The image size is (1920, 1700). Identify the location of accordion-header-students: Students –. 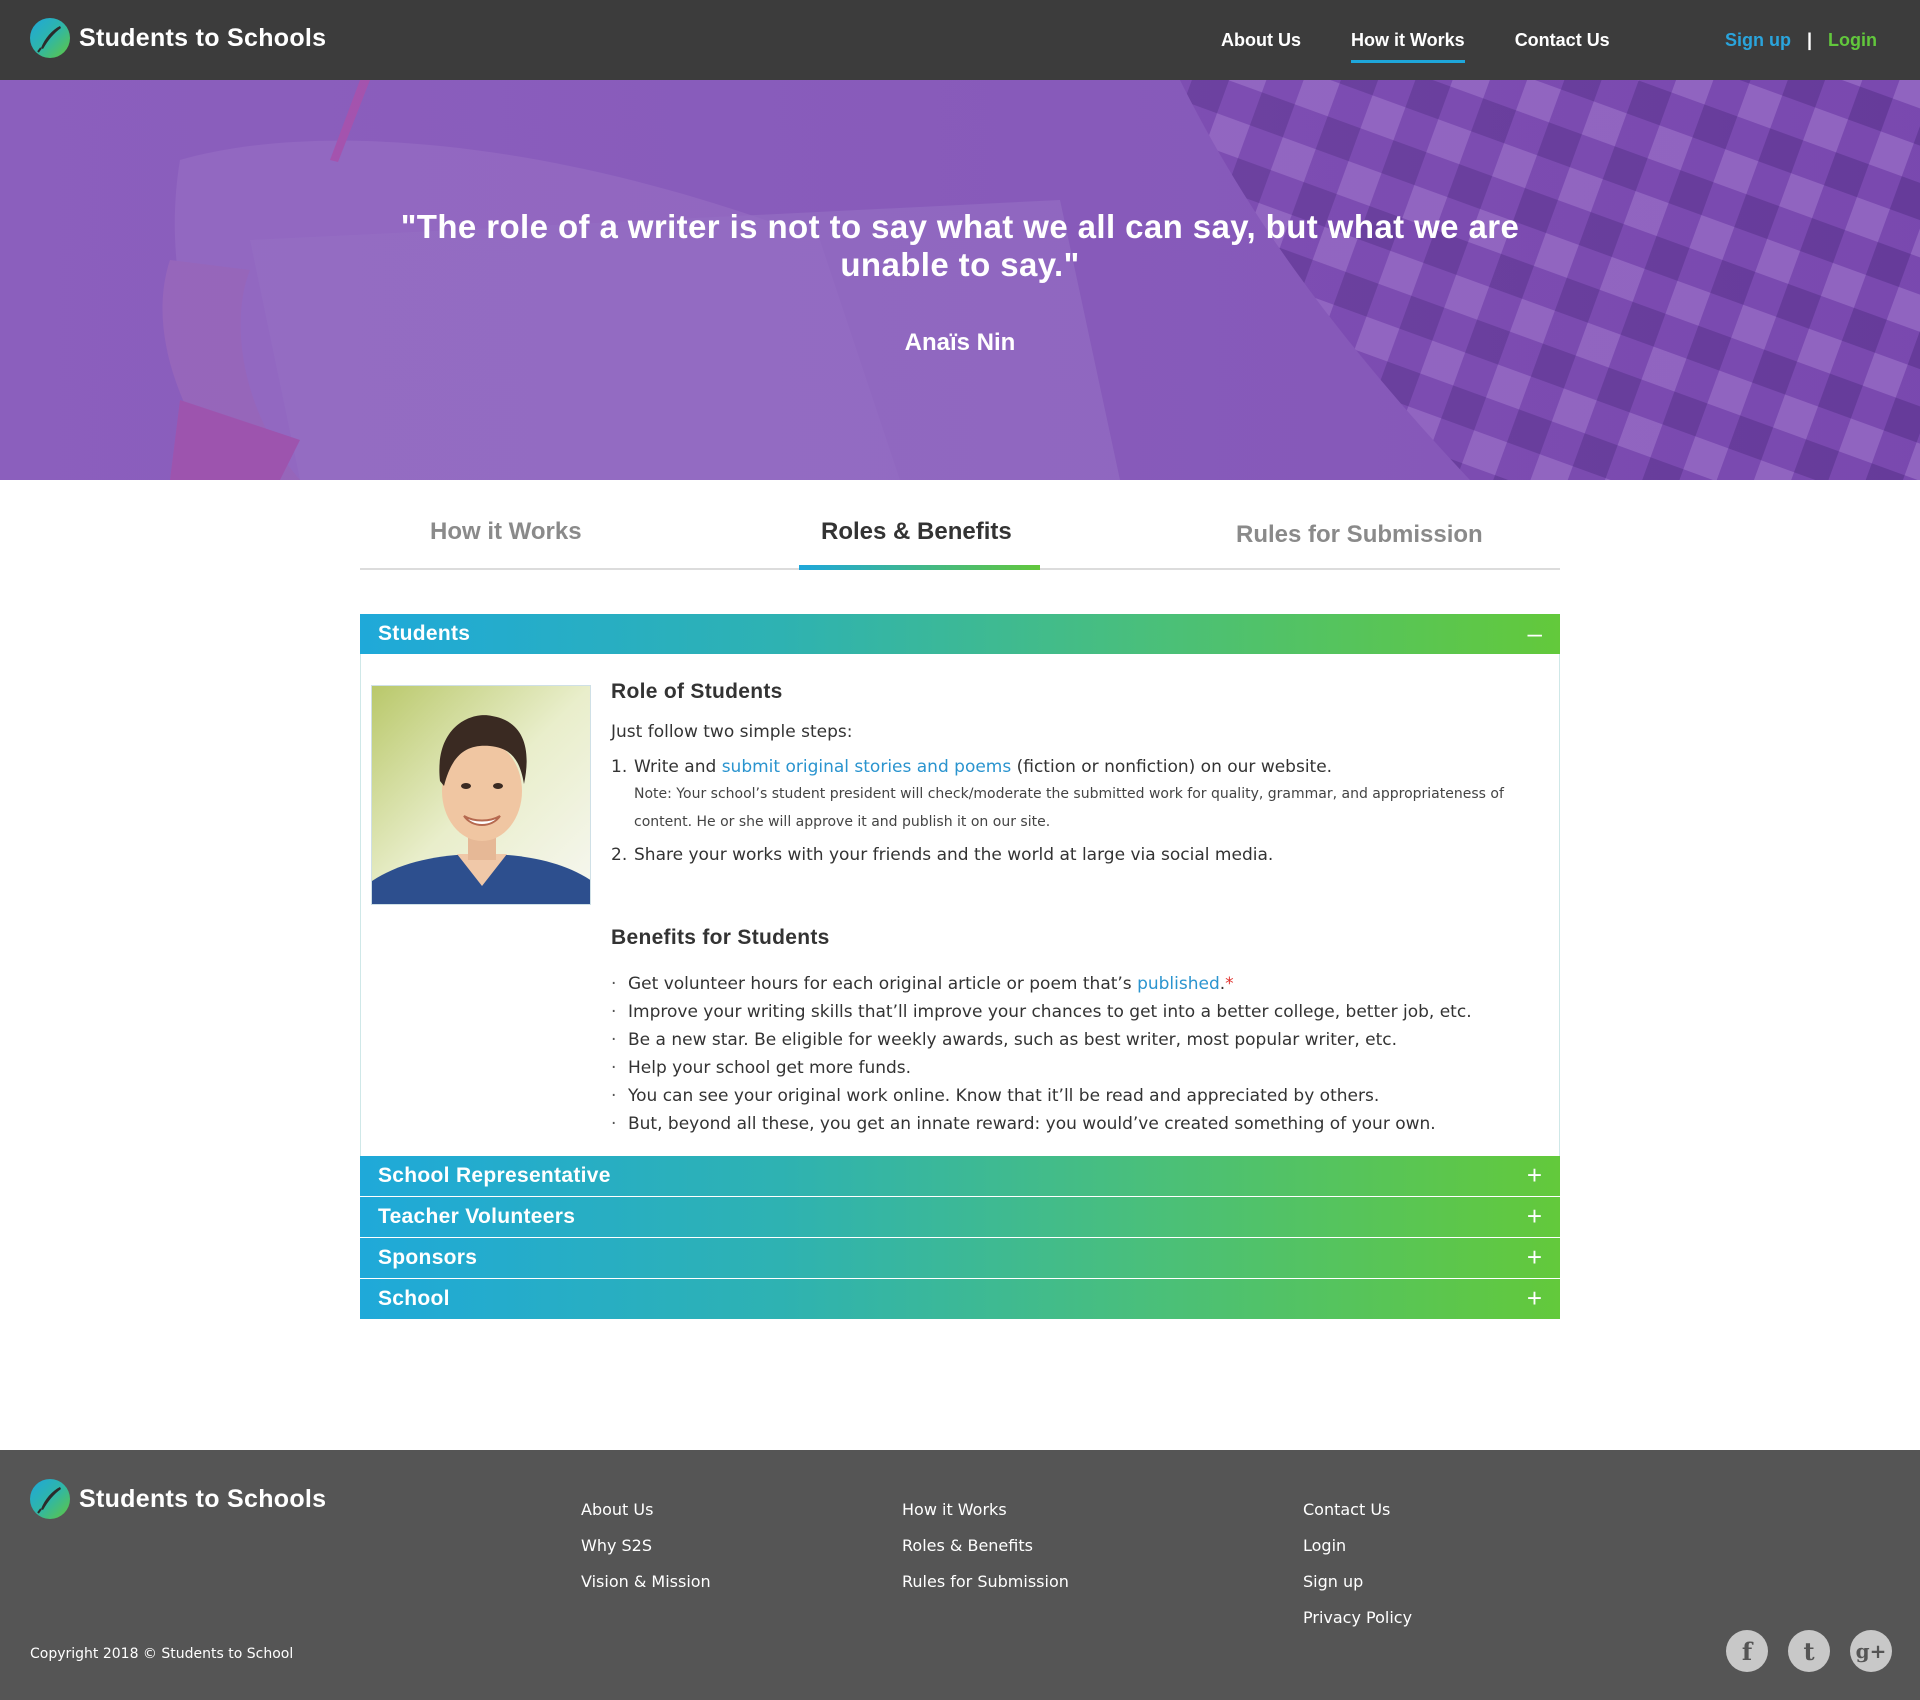
(960, 634).